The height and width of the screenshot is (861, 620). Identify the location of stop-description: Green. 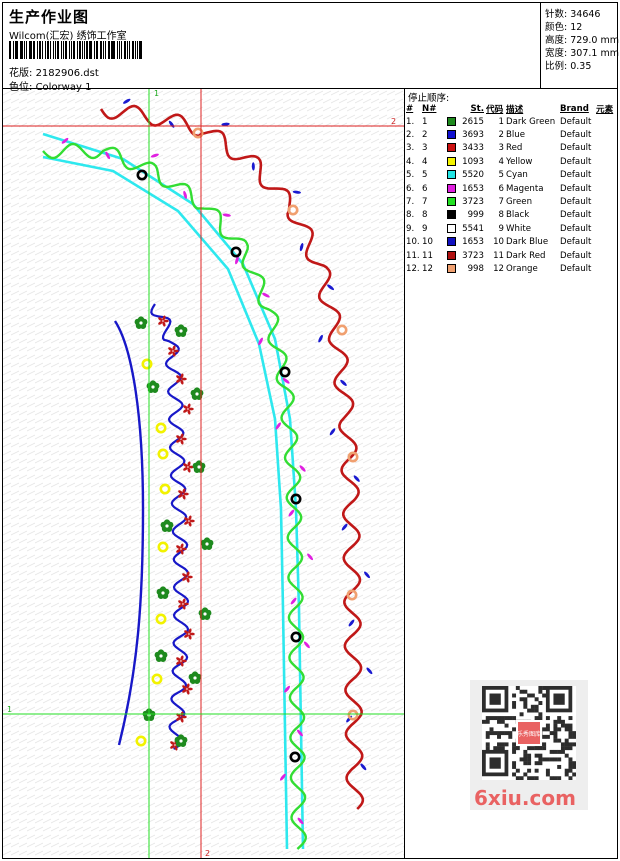
(519, 202).